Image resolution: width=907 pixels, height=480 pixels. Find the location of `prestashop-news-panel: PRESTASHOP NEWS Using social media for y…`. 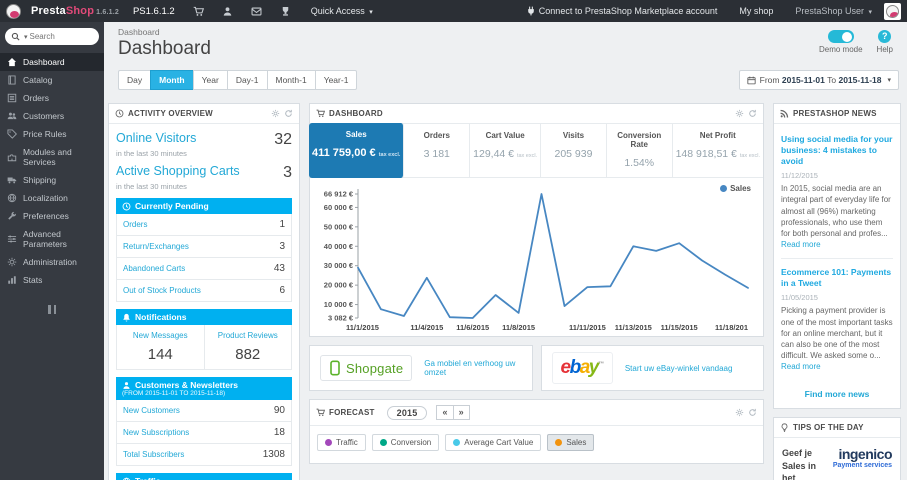

prestashop-news-panel: PRESTASHOP NEWS Using social media for y… is located at coordinates (837, 256).